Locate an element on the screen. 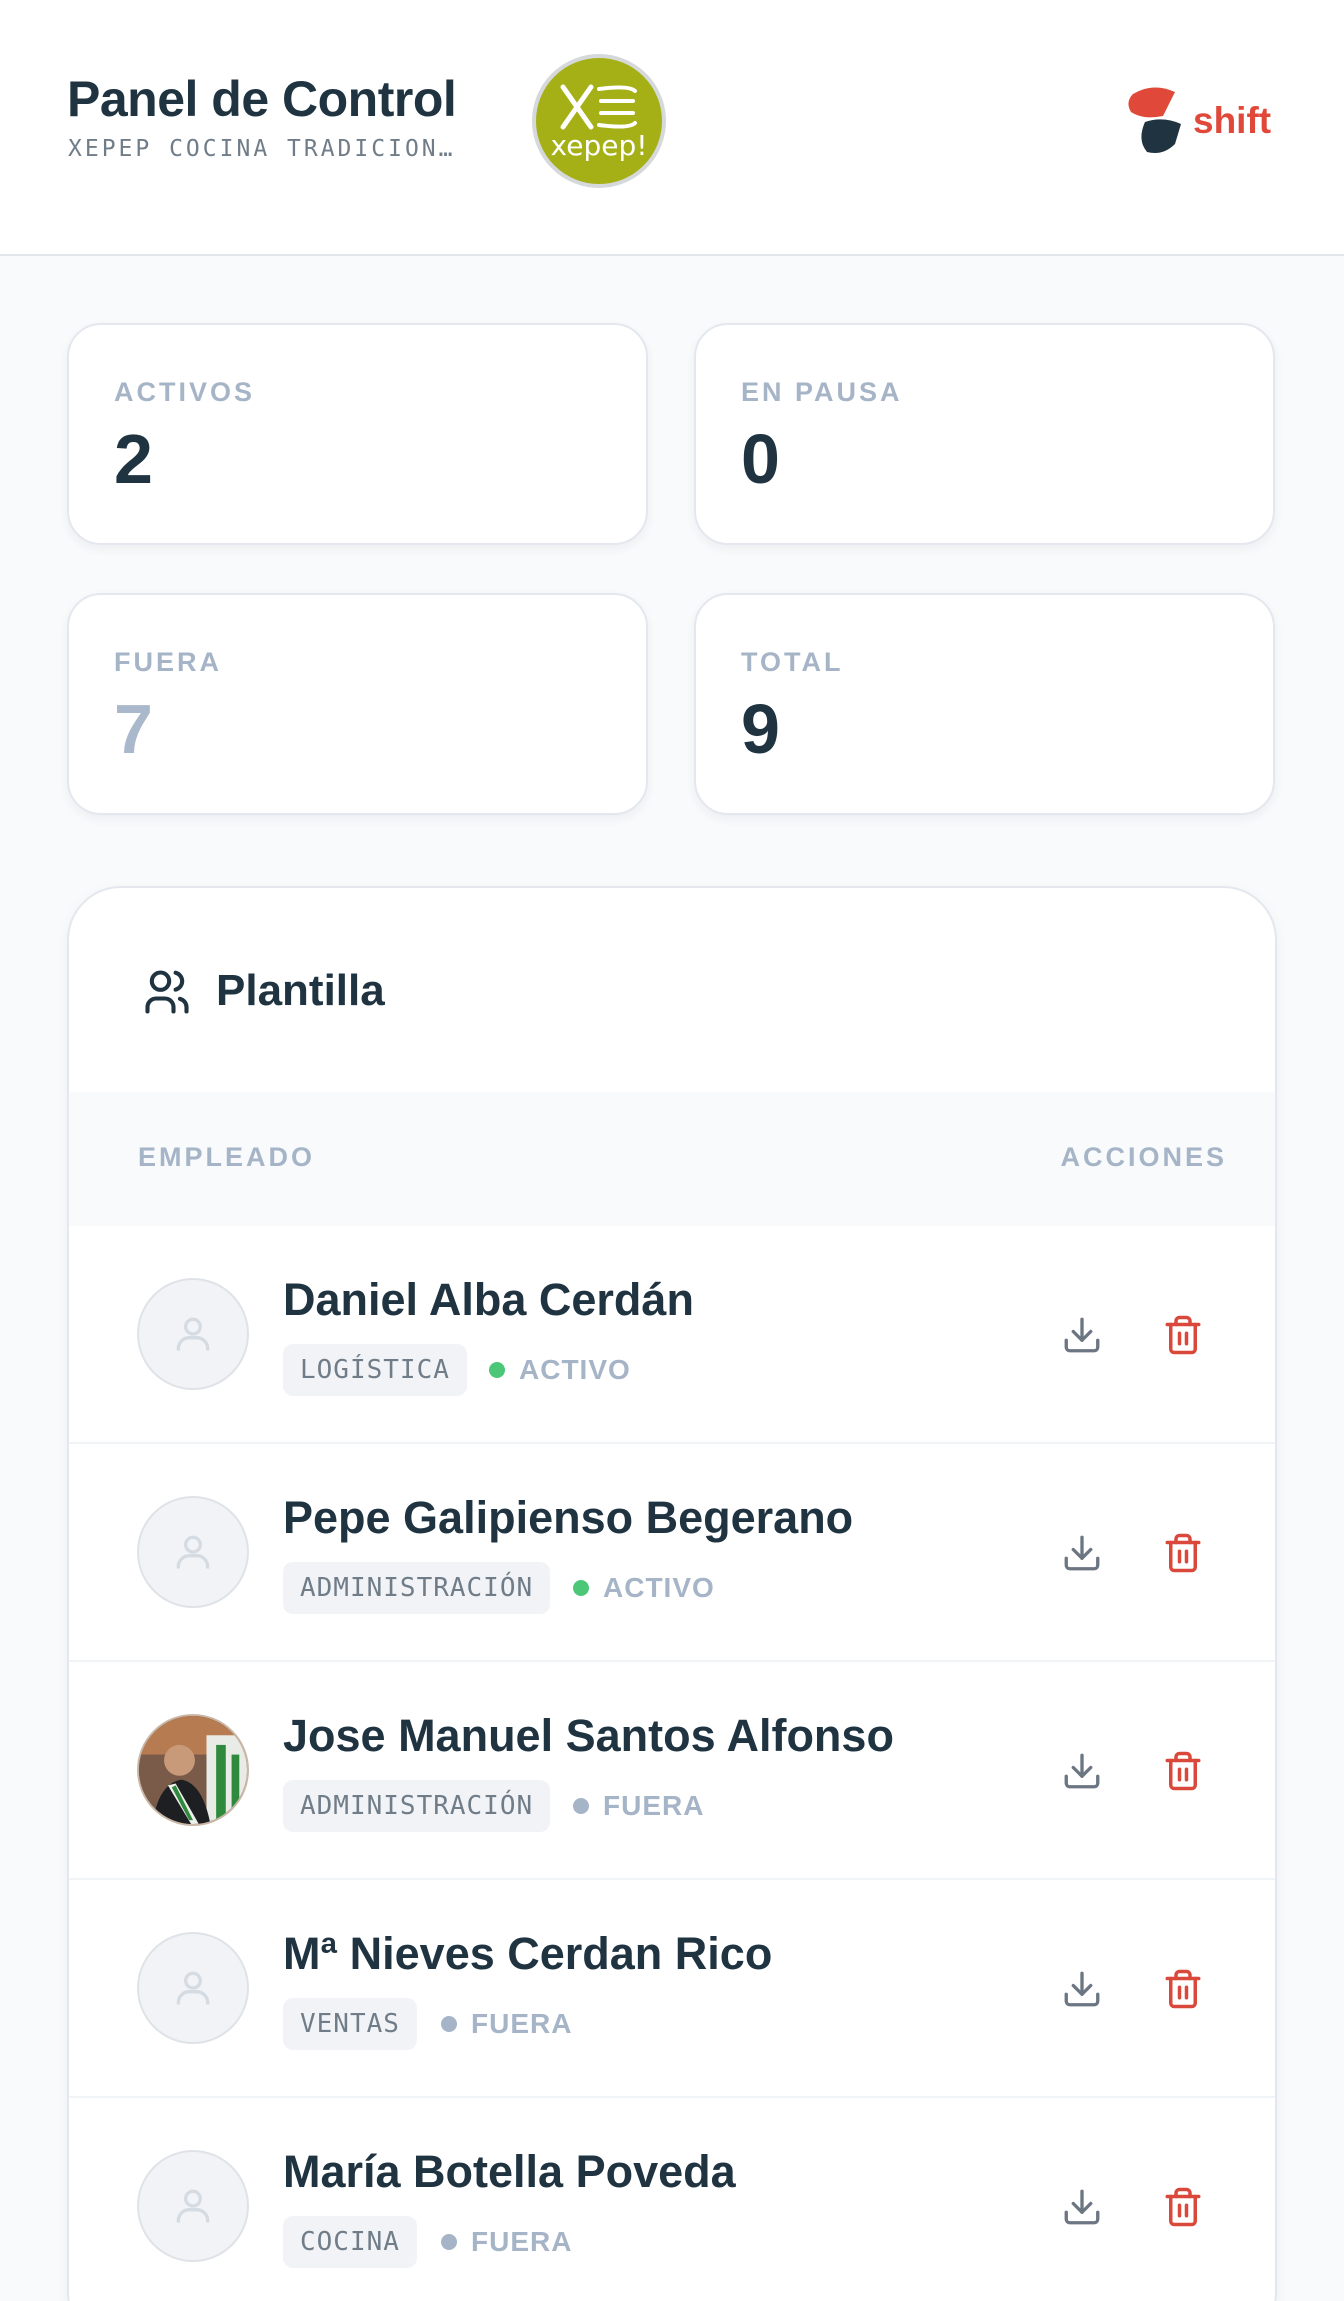  stat-value: 0 is located at coordinates (760, 459).